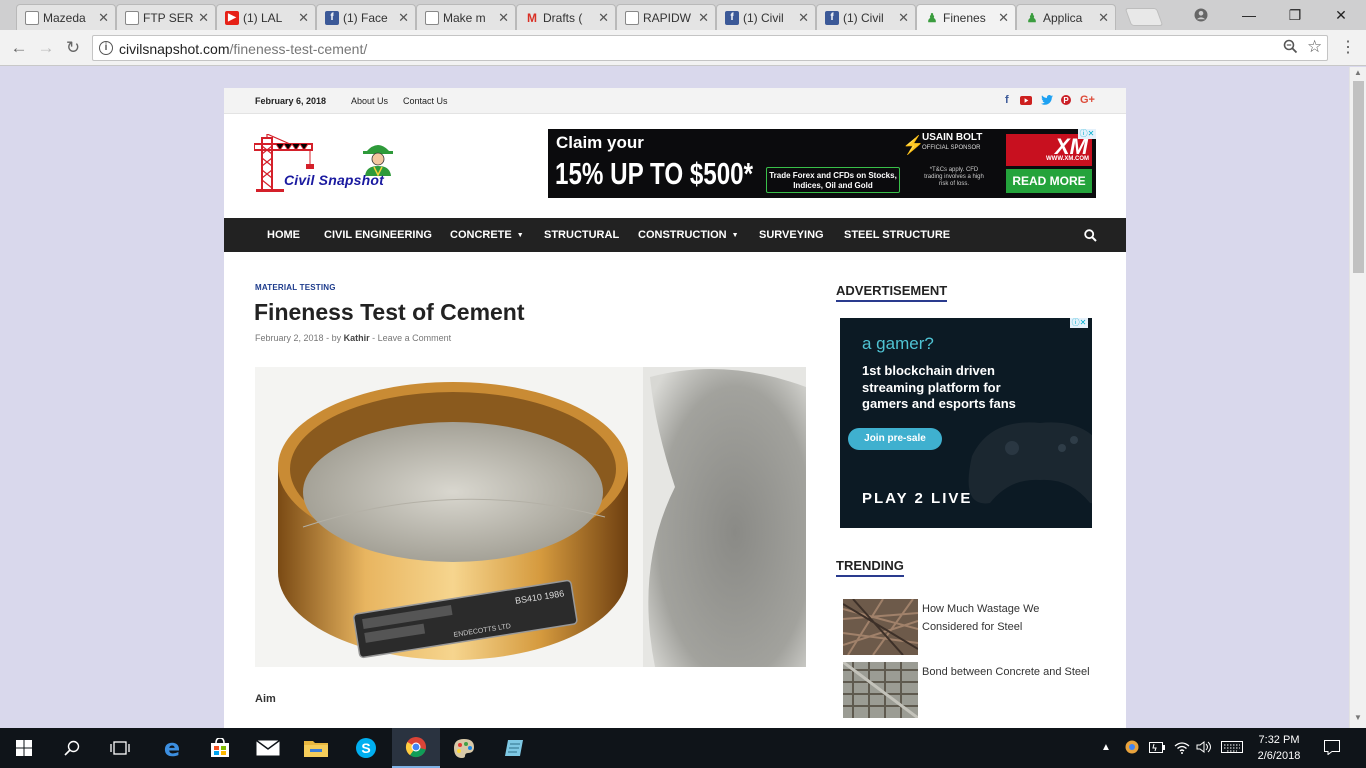 The height and width of the screenshot is (768, 1366). Describe the element at coordinates (1007, 618) in the screenshot. I see `trending-title: How Much Wastage We Considered for Steel` at that location.